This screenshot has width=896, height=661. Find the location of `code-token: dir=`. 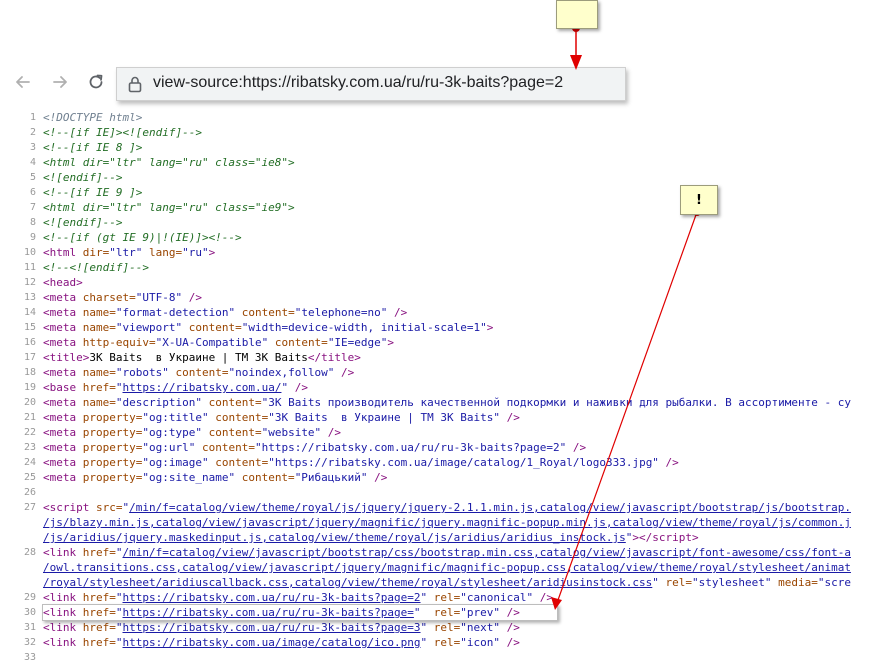

code-token: dir= is located at coordinates (96, 252).